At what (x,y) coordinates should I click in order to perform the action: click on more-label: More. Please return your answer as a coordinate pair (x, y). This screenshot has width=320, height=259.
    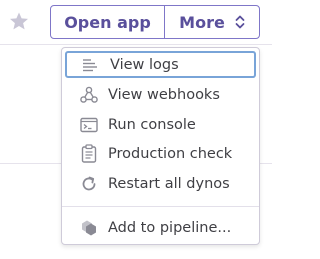
    Looking at the image, I should click on (202, 22).